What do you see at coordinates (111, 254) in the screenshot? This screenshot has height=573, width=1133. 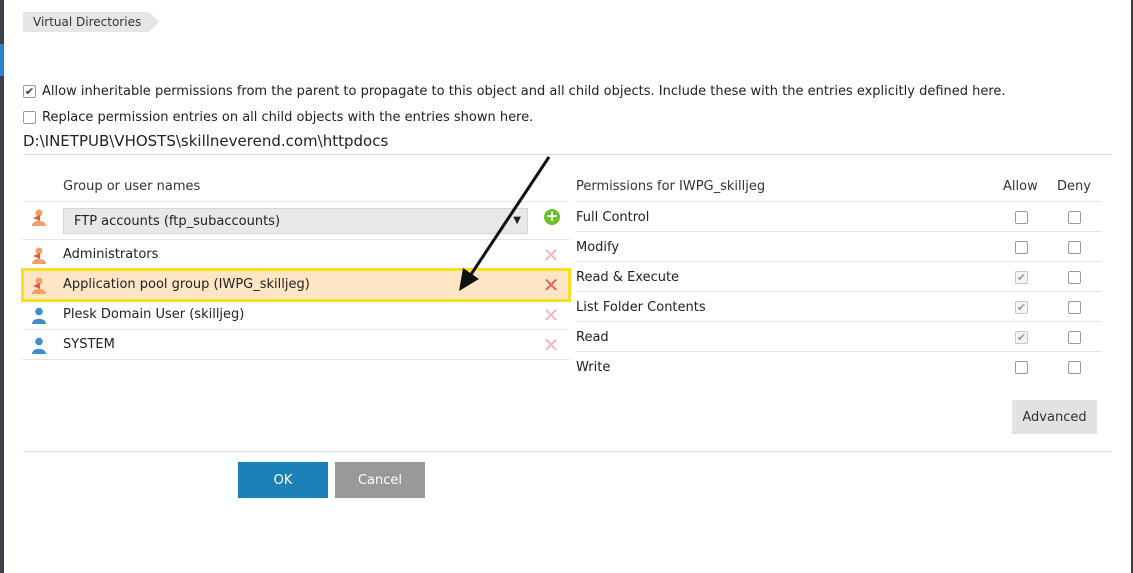 I see `user-name: Administrators` at bounding box center [111, 254].